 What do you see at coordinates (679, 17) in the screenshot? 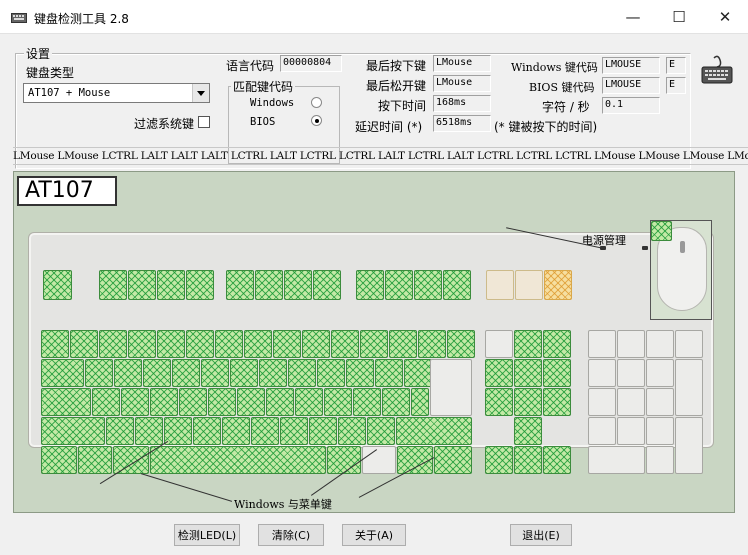
I see `maximize-button: ☐` at bounding box center [679, 17].